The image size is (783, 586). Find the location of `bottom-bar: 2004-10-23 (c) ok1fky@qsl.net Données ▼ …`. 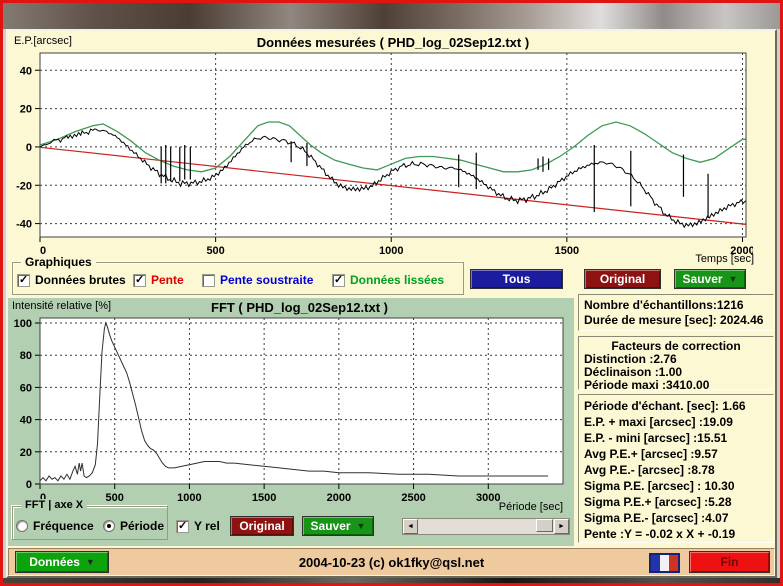

bottom-bar: 2004-10-23 (c) ok1fky@qsl.net Données ▼ … is located at coordinates (391, 562).